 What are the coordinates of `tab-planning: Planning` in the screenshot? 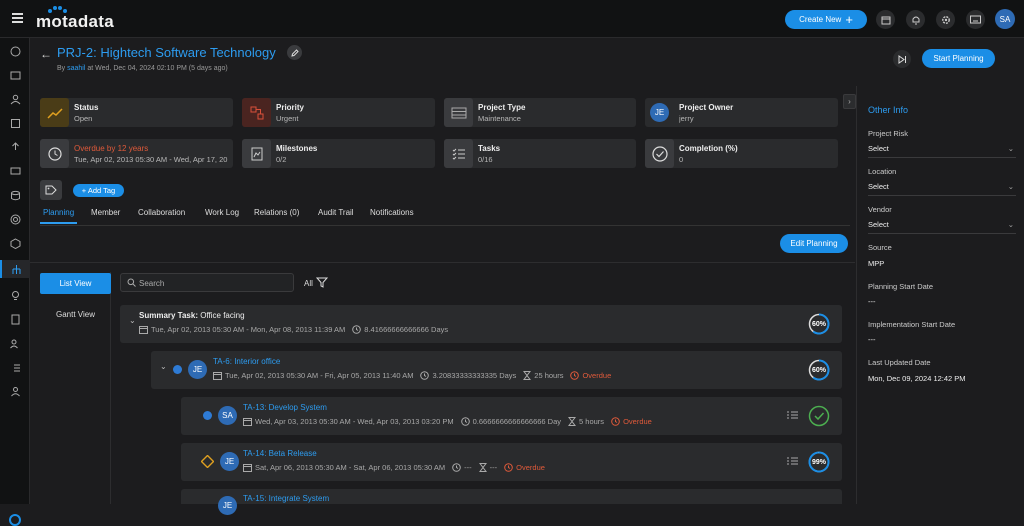 It's located at (58, 212).